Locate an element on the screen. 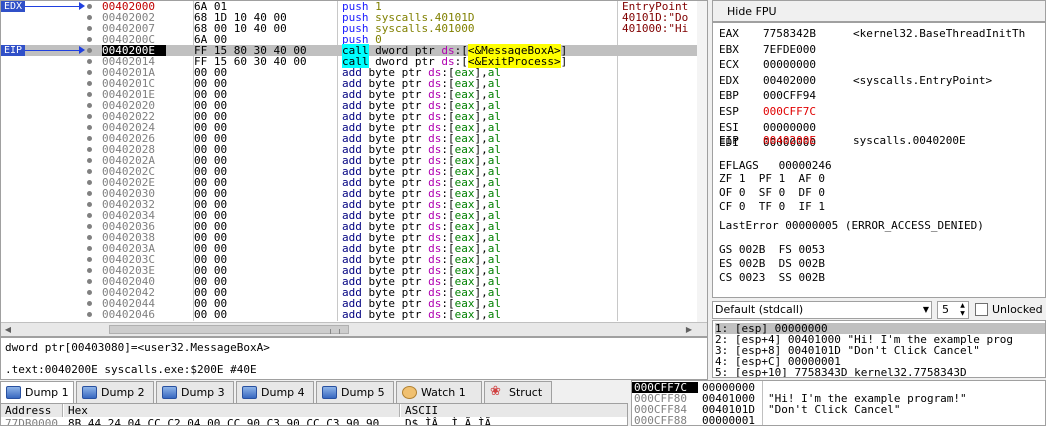 Image resolution: width=1046 pixels, height=426 pixels. calling-convention-bar: Default (stdcall) ▼ 5 ▲ ▼ Unlocked is located at coordinates (879, 310).